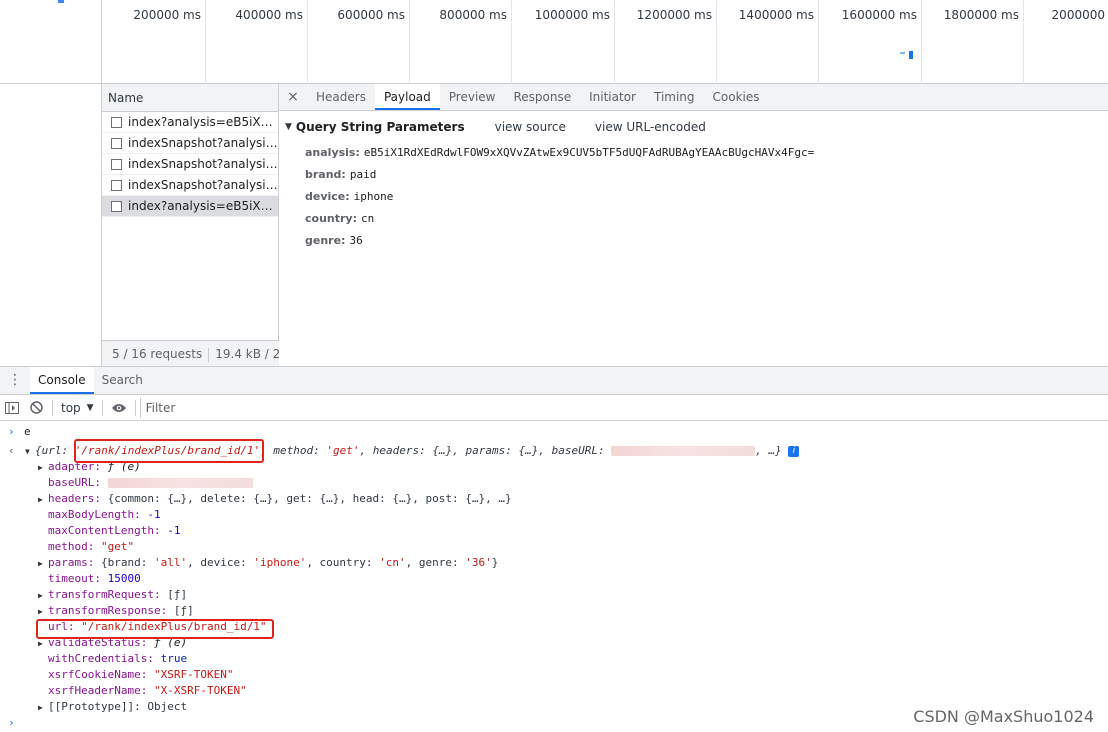 The image size is (1108, 732). What do you see at coordinates (768, 42) in the screenshot?
I see `timeline-tick: 1400000 ms` at bounding box center [768, 42].